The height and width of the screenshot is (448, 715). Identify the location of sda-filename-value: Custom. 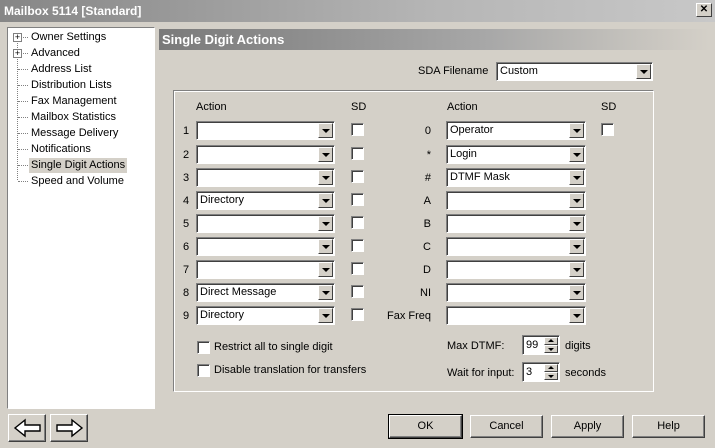
(519, 71).